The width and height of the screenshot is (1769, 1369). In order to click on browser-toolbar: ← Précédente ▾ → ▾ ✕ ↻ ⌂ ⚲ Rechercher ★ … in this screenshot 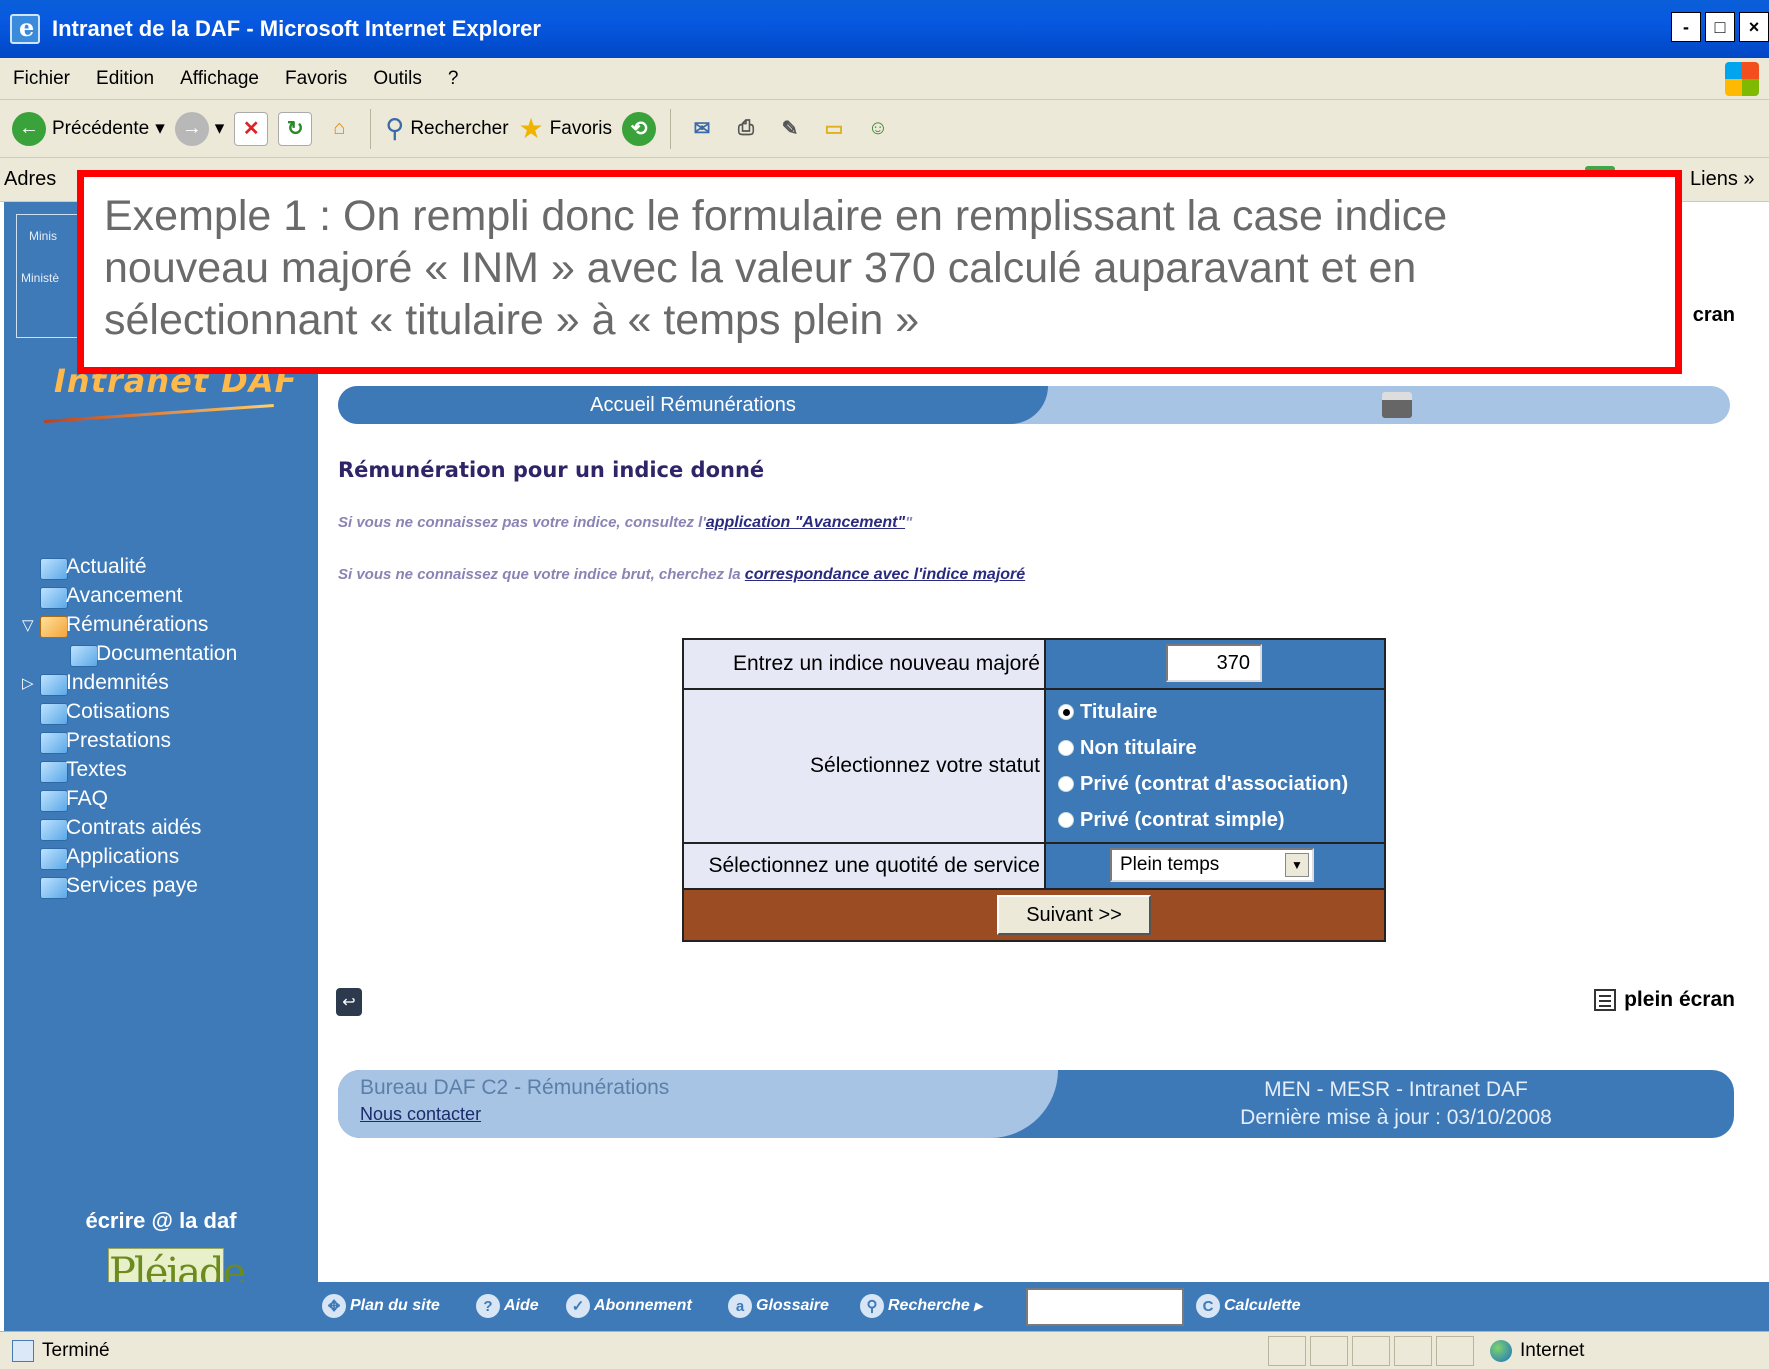, I will do `click(884, 129)`.